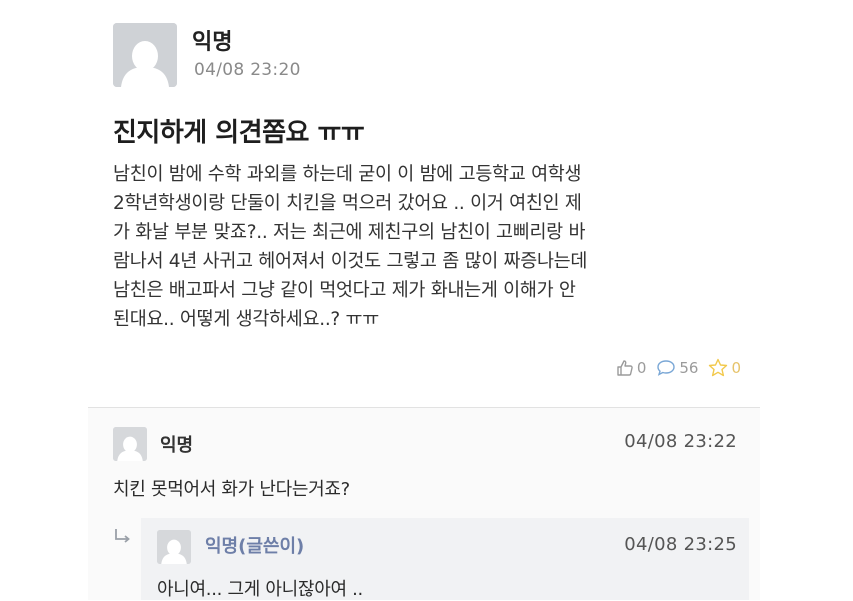 Image resolution: width=853 pixels, height=601 pixels. What do you see at coordinates (350, 261) in the screenshot?
I see `post-body-line: 람나서 4년 사귀고 헤어져서 이것도 그렇고 좀 많이 짜증나는데` at bounding box center [350, 261].